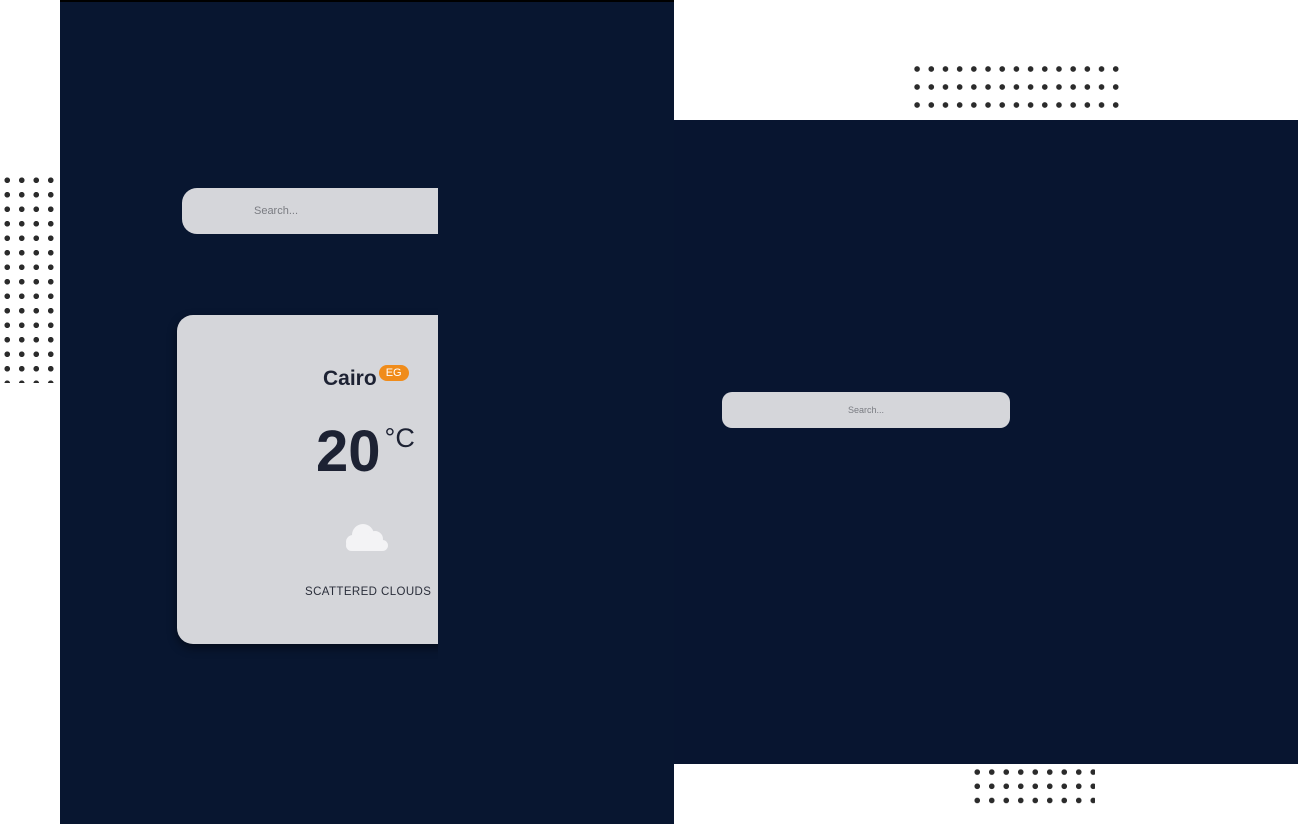  What do you see at coordinates (393, 373) in the screenshot?
I see `country-badge: EG` at bounding box center [393, 373].